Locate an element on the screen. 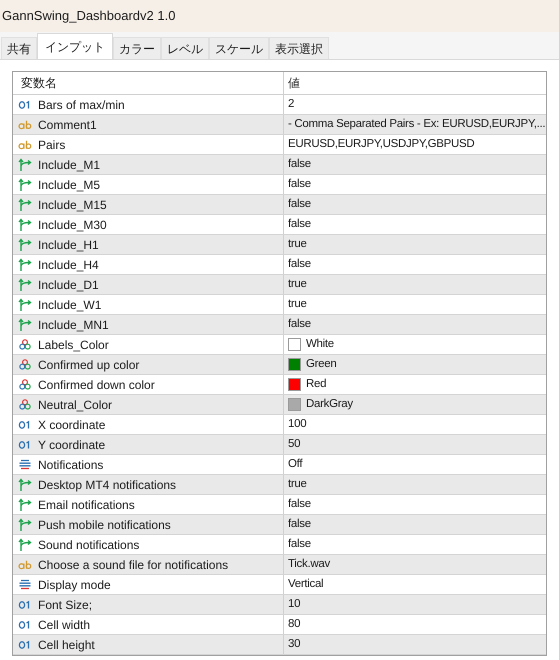  tab: 表示選択 is located at coordinates (299, 48).